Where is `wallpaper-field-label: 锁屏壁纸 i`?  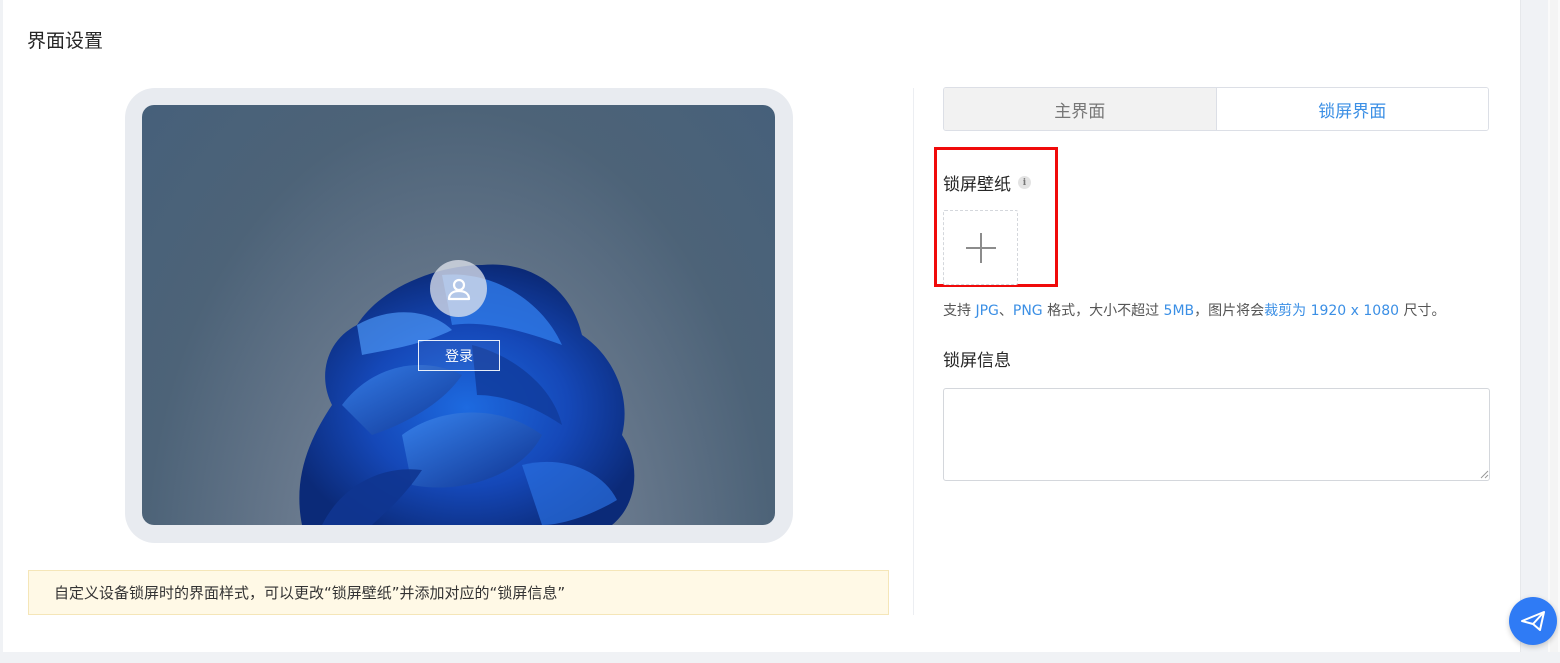 wallpaper-field-label: 锁屏壁纸 i is located at coordinates (987, 182).